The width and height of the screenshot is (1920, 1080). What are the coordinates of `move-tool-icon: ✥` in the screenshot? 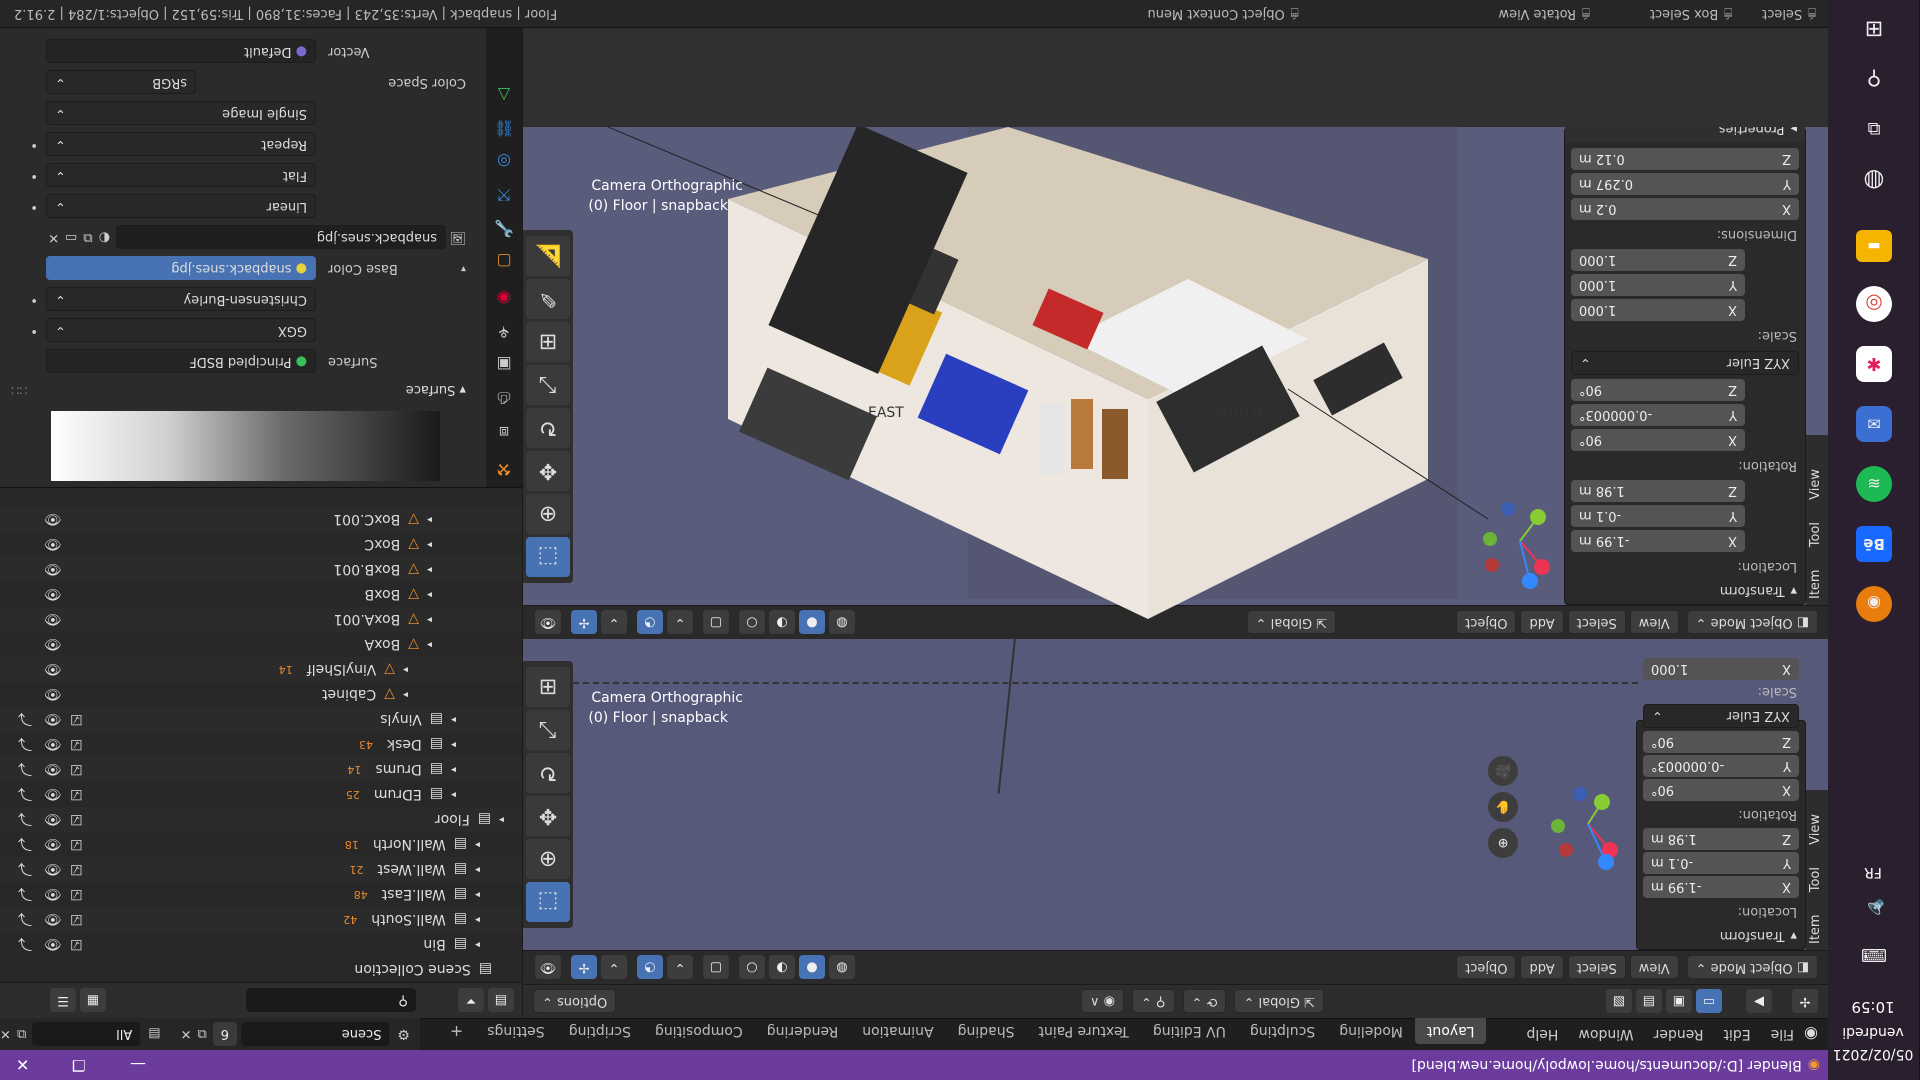 It's located at (548, 816).